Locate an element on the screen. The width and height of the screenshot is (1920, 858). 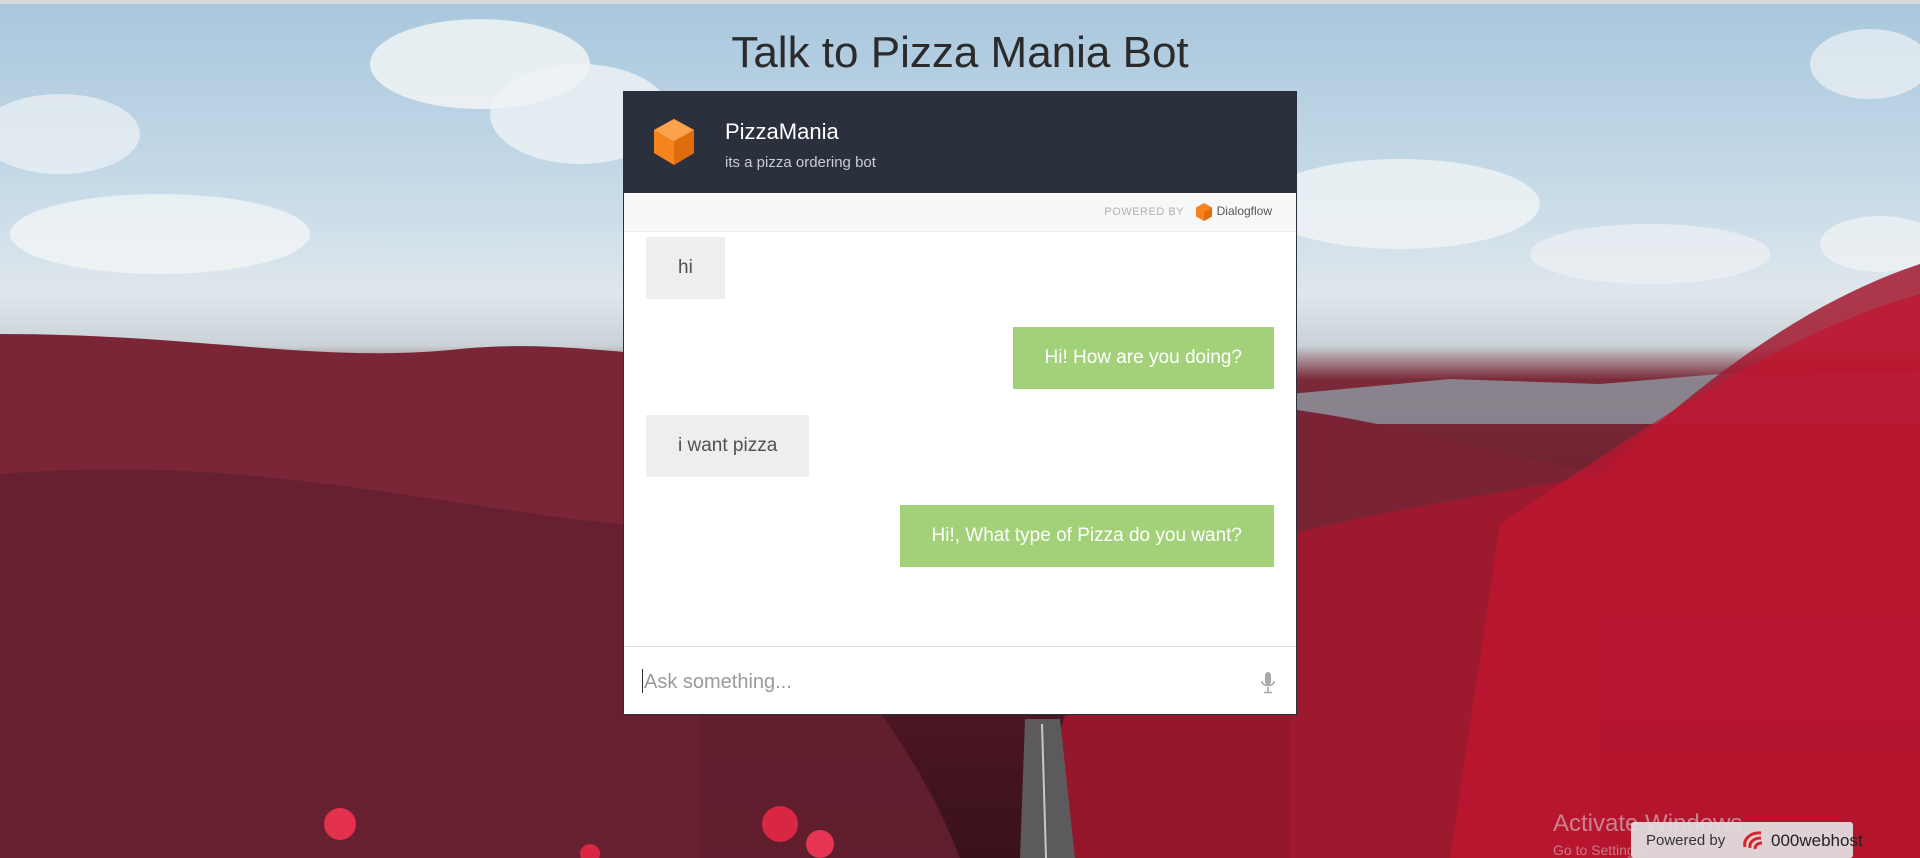
message-bot: Hi! How are you doing? is located at coordinates (1143, 358).